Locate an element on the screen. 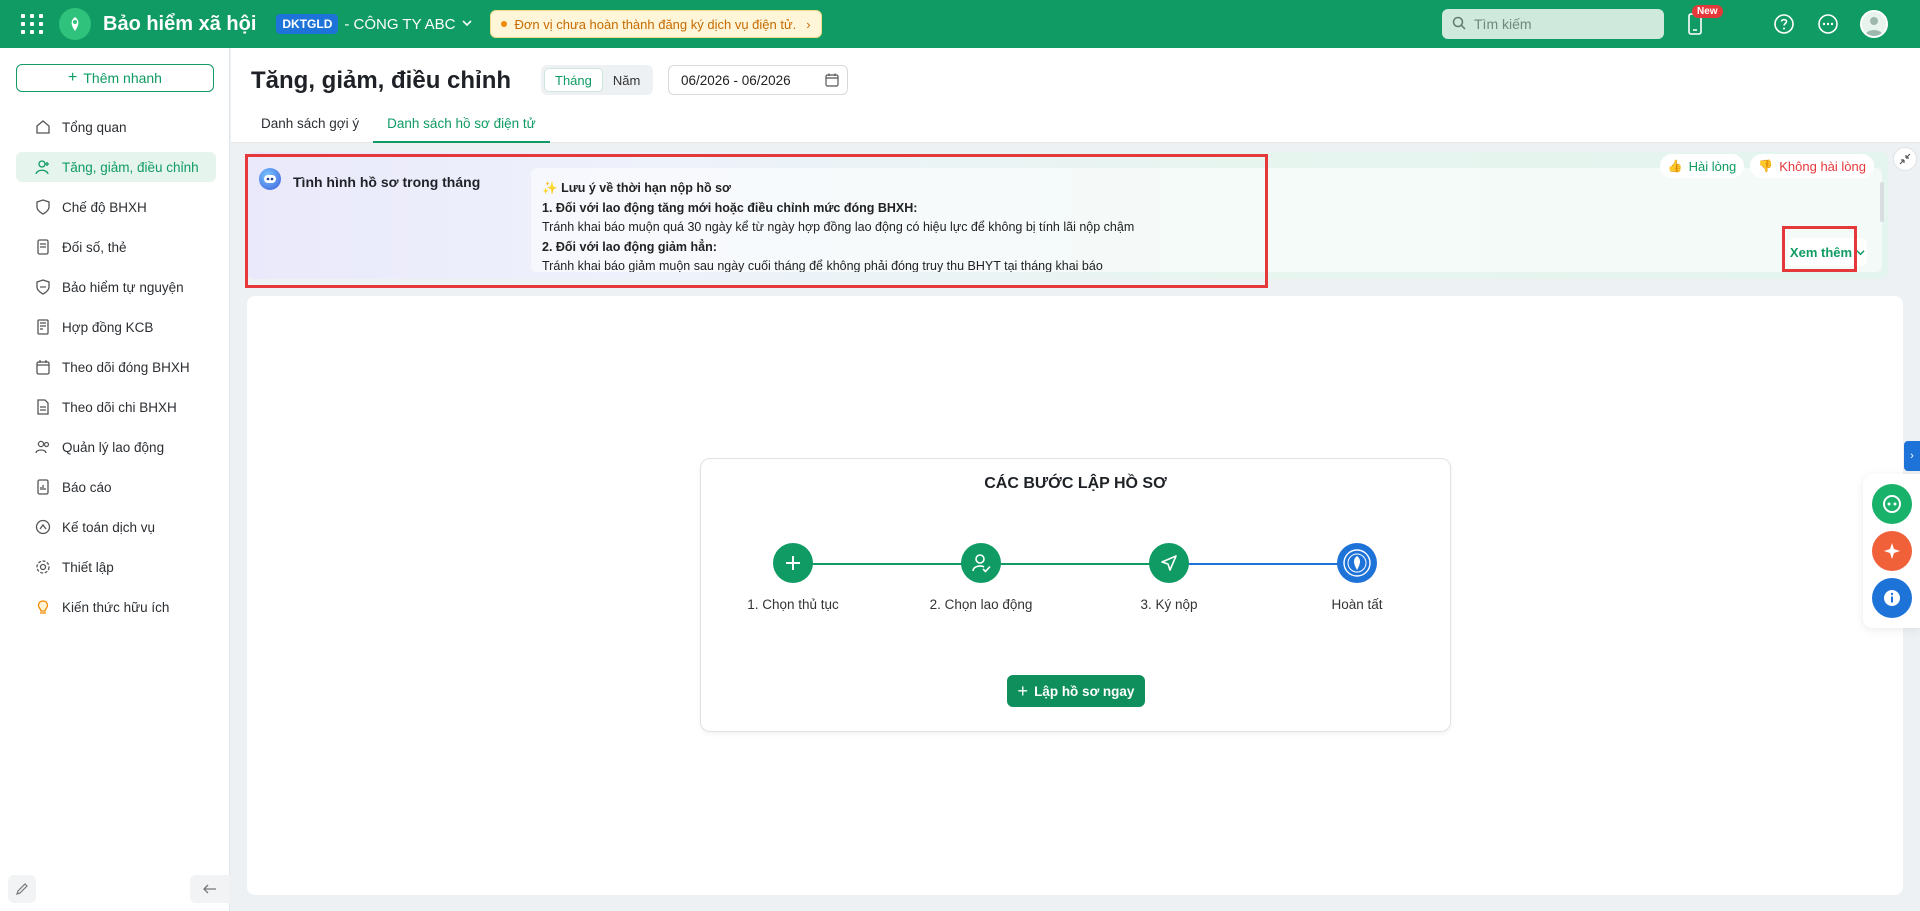 This screenshot has width=1920, height=911. sidebar-item-label: Kiến thức hữu ích is located at coordinates (116, 607).